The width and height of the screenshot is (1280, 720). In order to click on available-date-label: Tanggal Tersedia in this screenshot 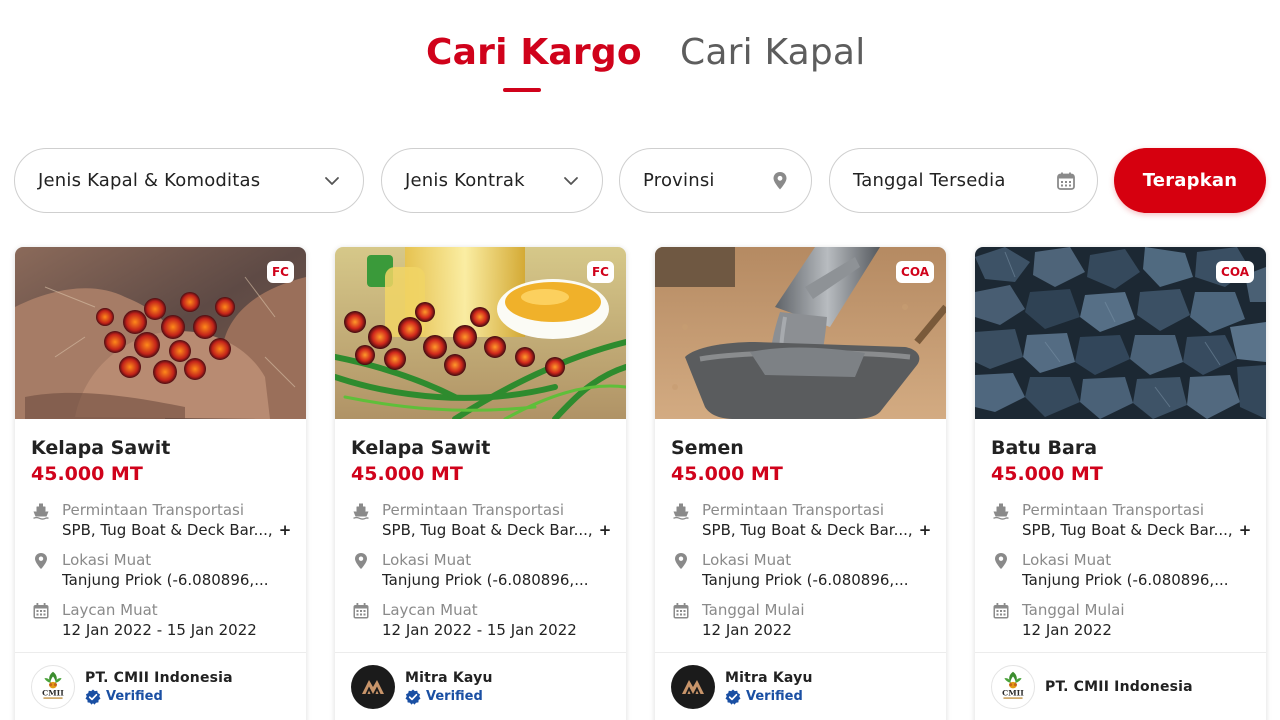, I will do `click(929, 180)`.